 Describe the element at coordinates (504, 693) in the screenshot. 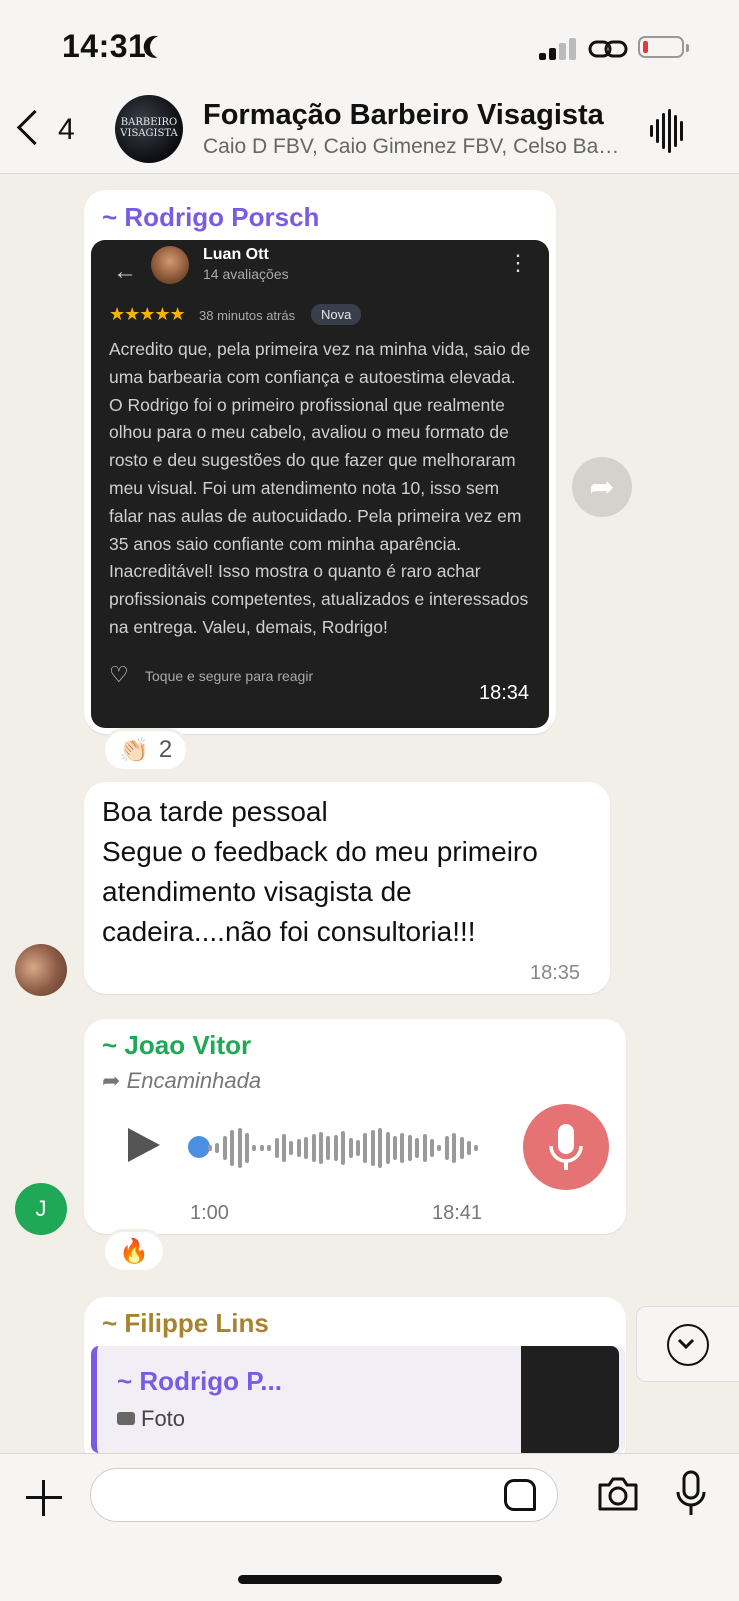

I see `message-time: 18:34` at that location.